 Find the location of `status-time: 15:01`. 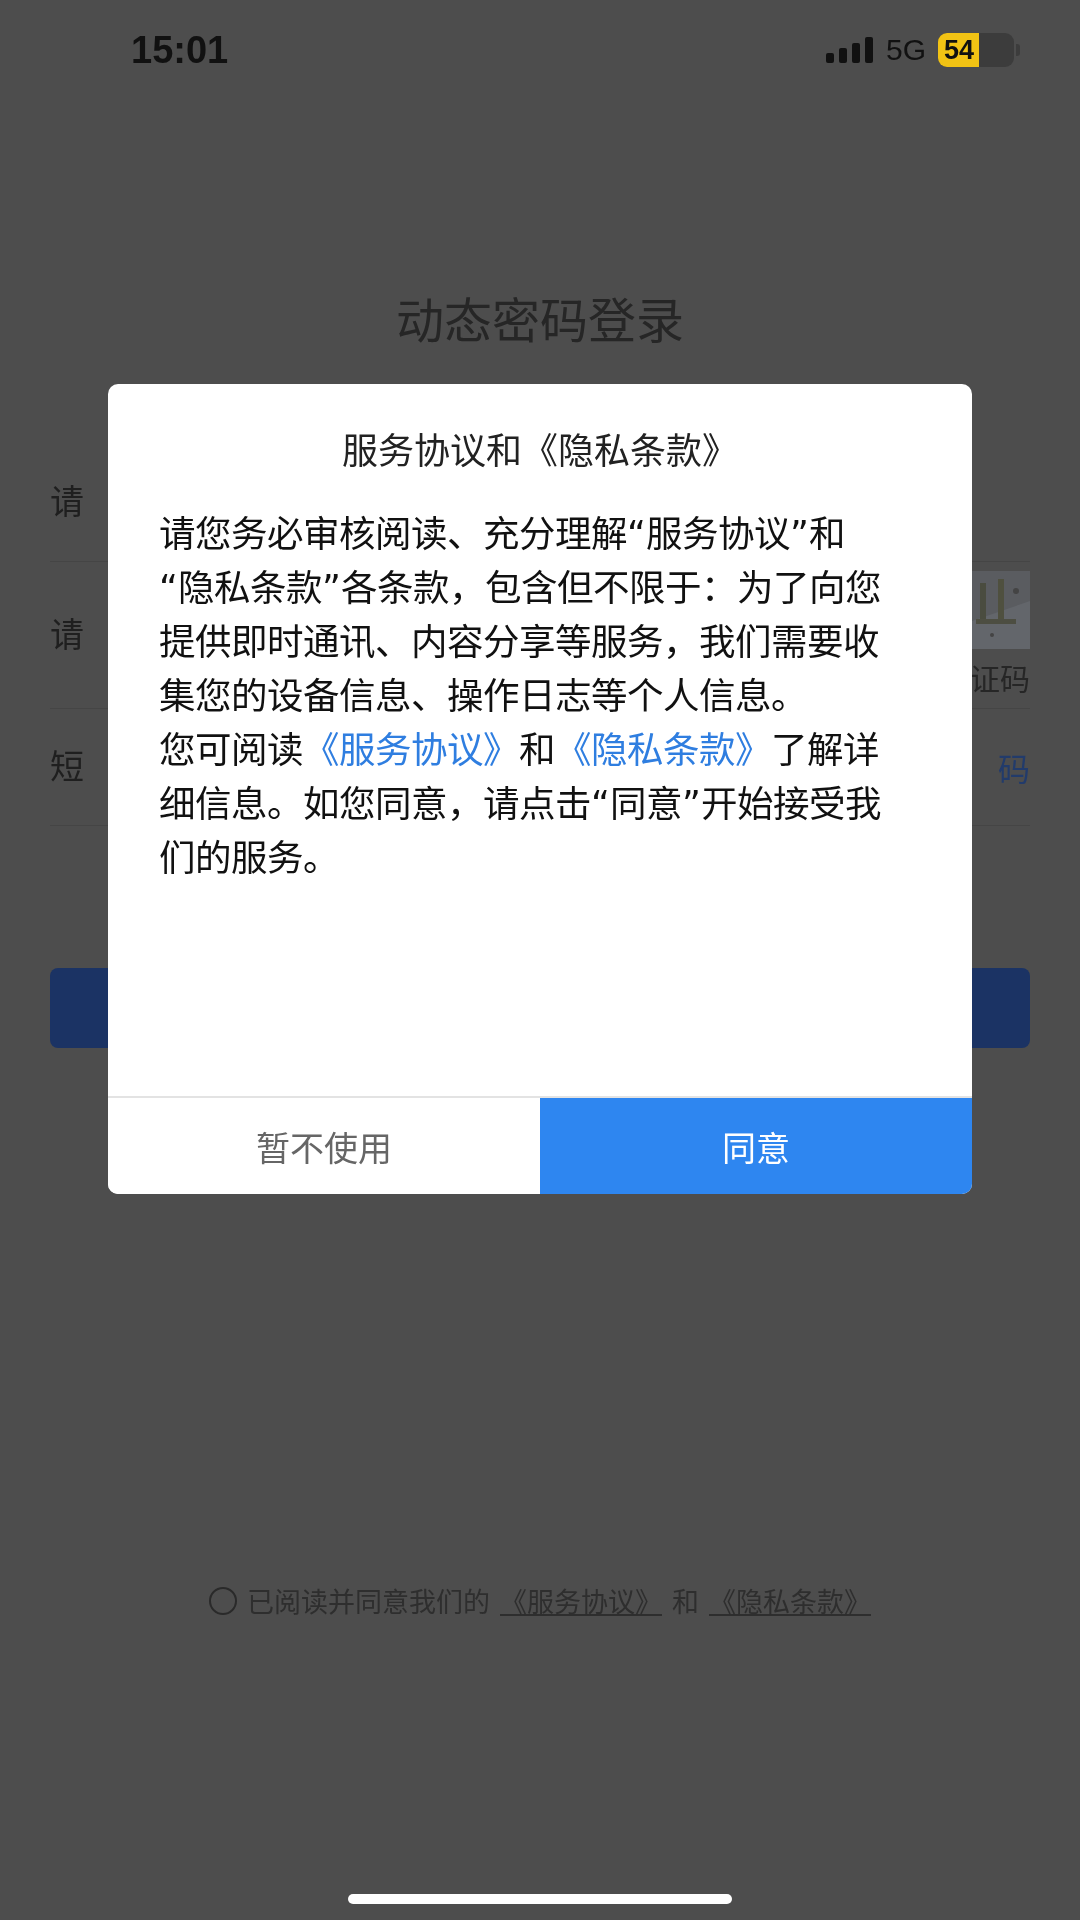

status-time: 15:01 is located at coordinates (180, 50).